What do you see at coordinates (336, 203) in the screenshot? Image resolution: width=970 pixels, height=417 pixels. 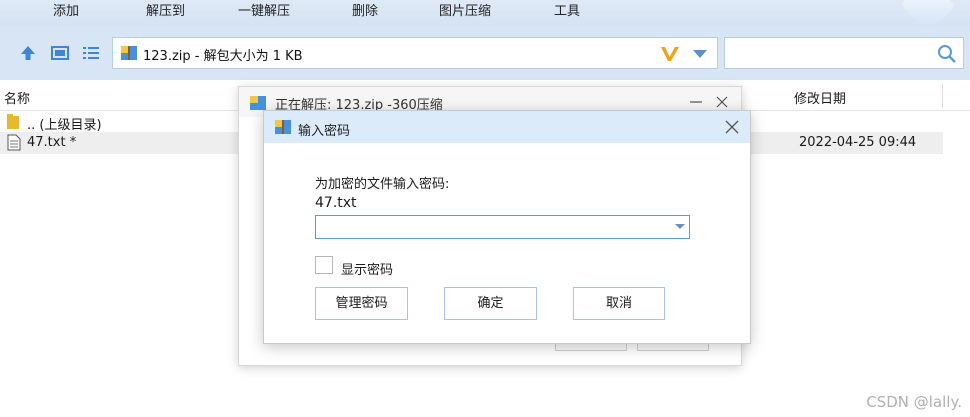 I see `encrypted-filename: 47.txt` at bounding box center [336, 203].